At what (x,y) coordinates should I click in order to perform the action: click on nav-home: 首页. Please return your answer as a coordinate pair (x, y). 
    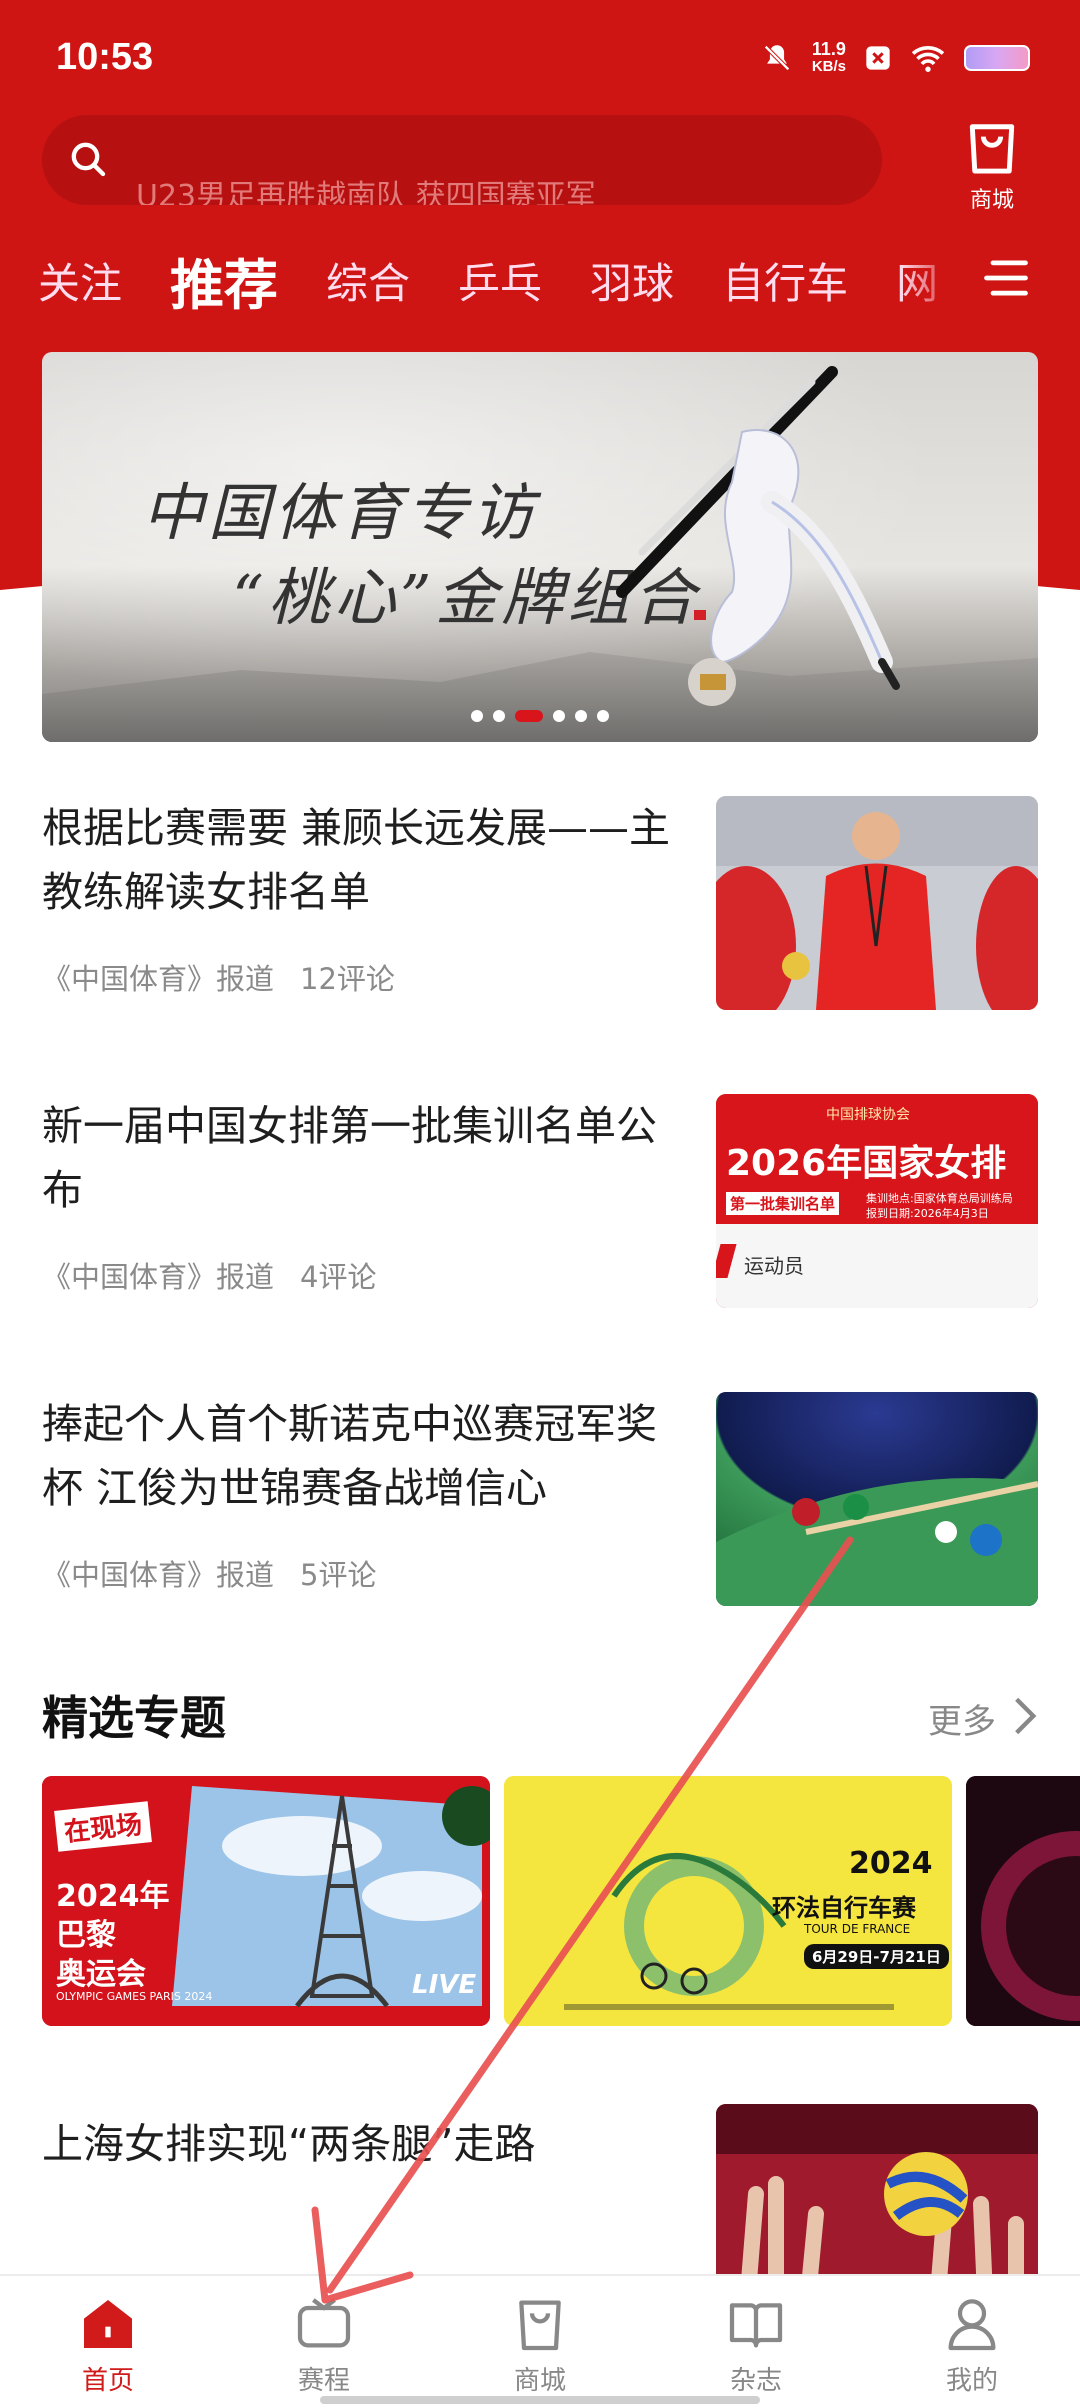
    Looking at the image, I should click on (108, 2342).